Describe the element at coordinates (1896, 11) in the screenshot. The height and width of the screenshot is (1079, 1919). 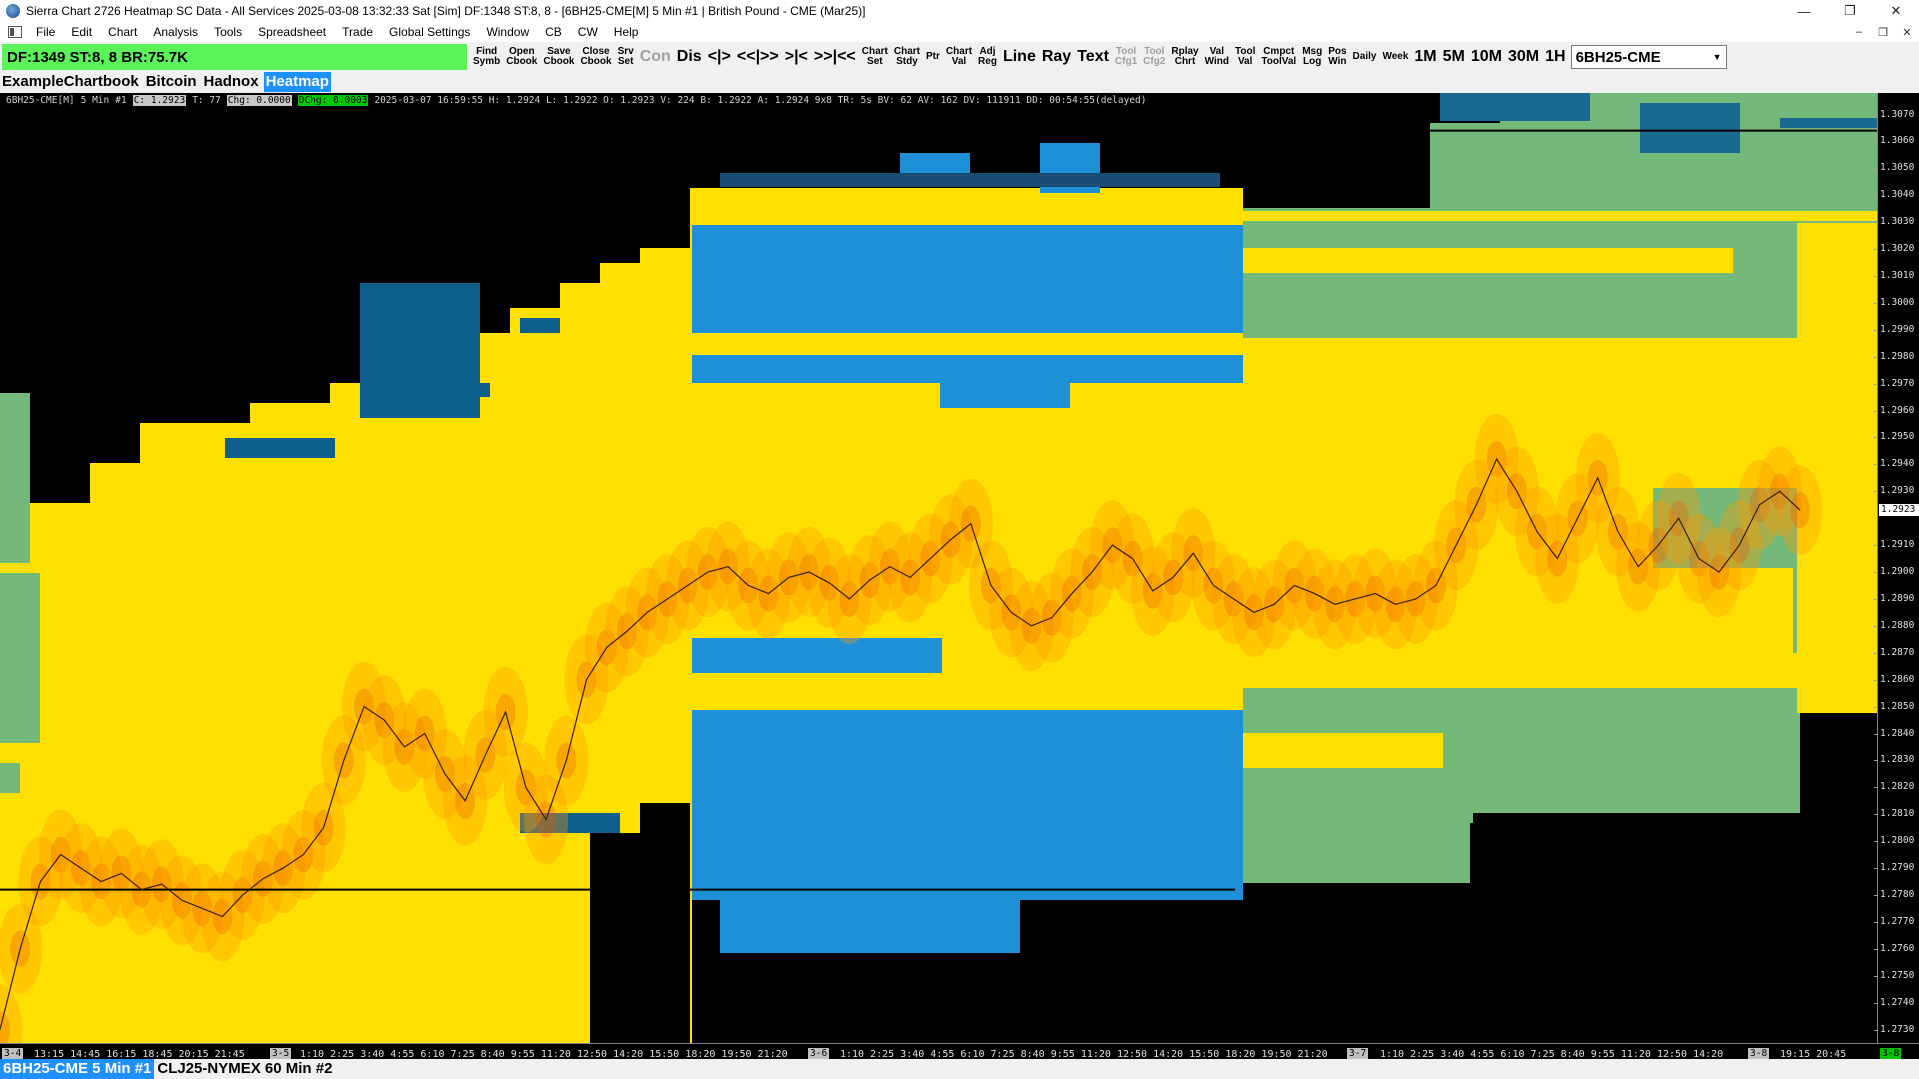
I see `close-button: ✕` at that location.